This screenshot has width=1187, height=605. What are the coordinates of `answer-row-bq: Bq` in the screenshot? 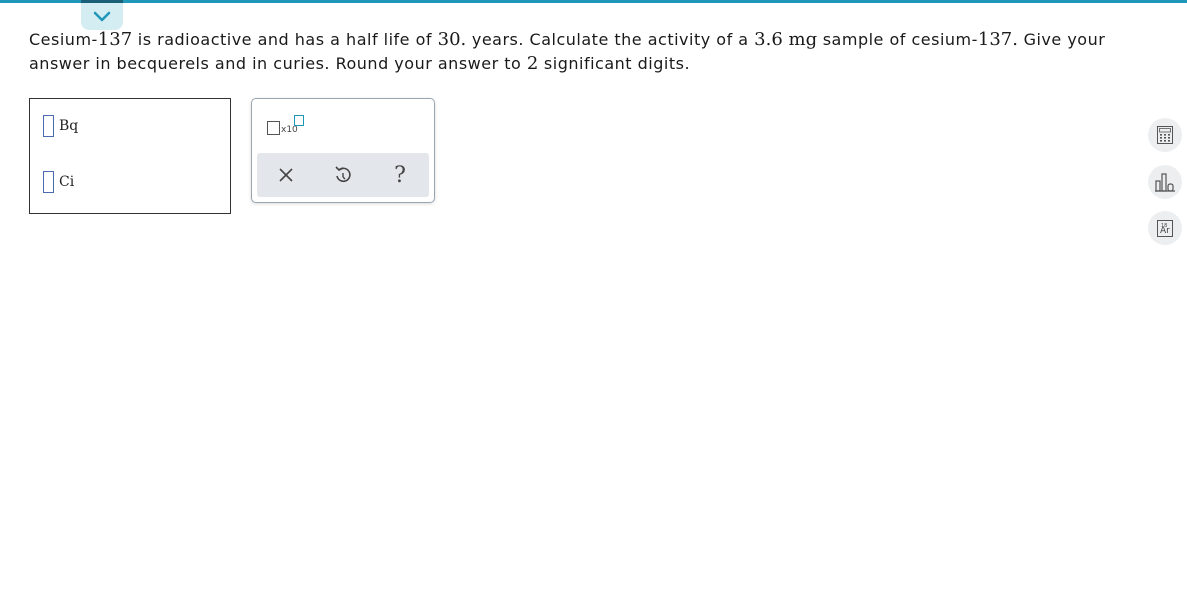 It's located at (60, 126).